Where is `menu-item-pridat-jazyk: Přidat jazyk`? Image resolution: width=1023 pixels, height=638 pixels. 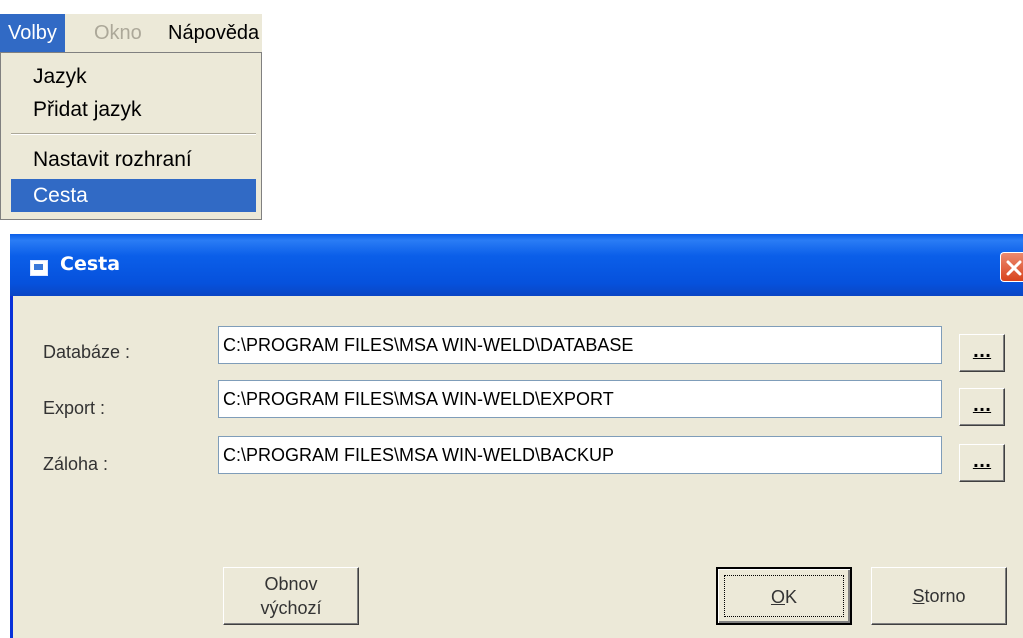 menu-item-pridat-jazyk: Přidat jazyk is located at coordinates (133, 109).